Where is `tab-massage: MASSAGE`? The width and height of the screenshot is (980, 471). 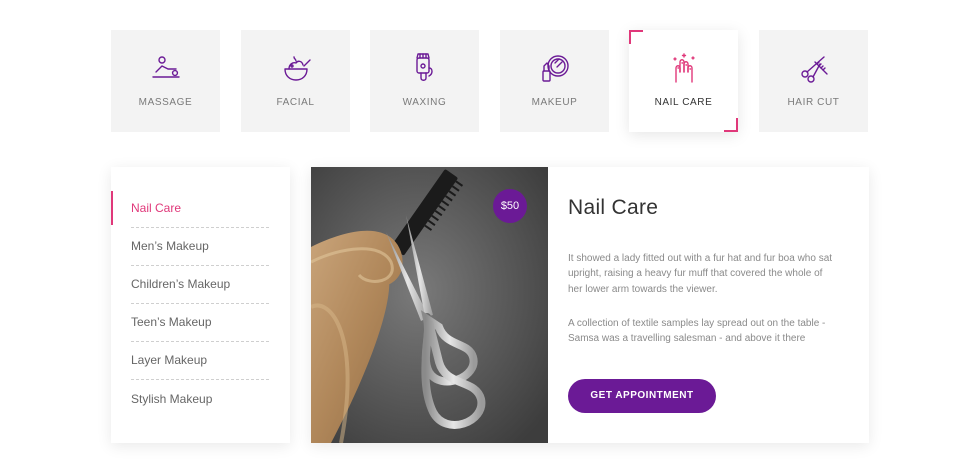 tab-massage: MASSAGE is located at coordinates (165, 81).